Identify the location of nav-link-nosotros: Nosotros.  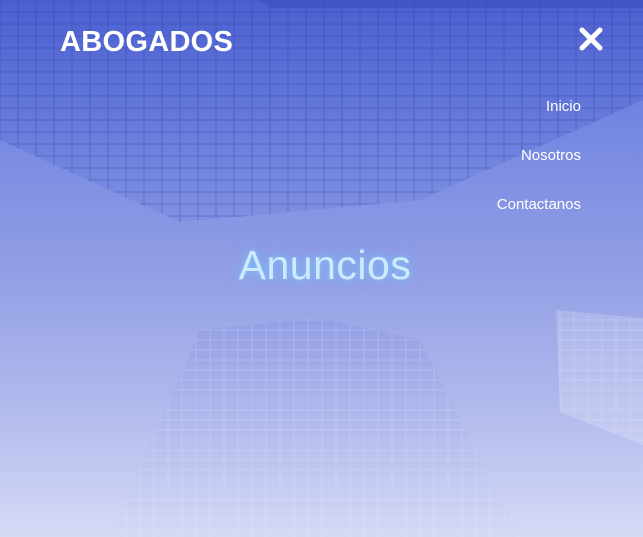
(551, 155).